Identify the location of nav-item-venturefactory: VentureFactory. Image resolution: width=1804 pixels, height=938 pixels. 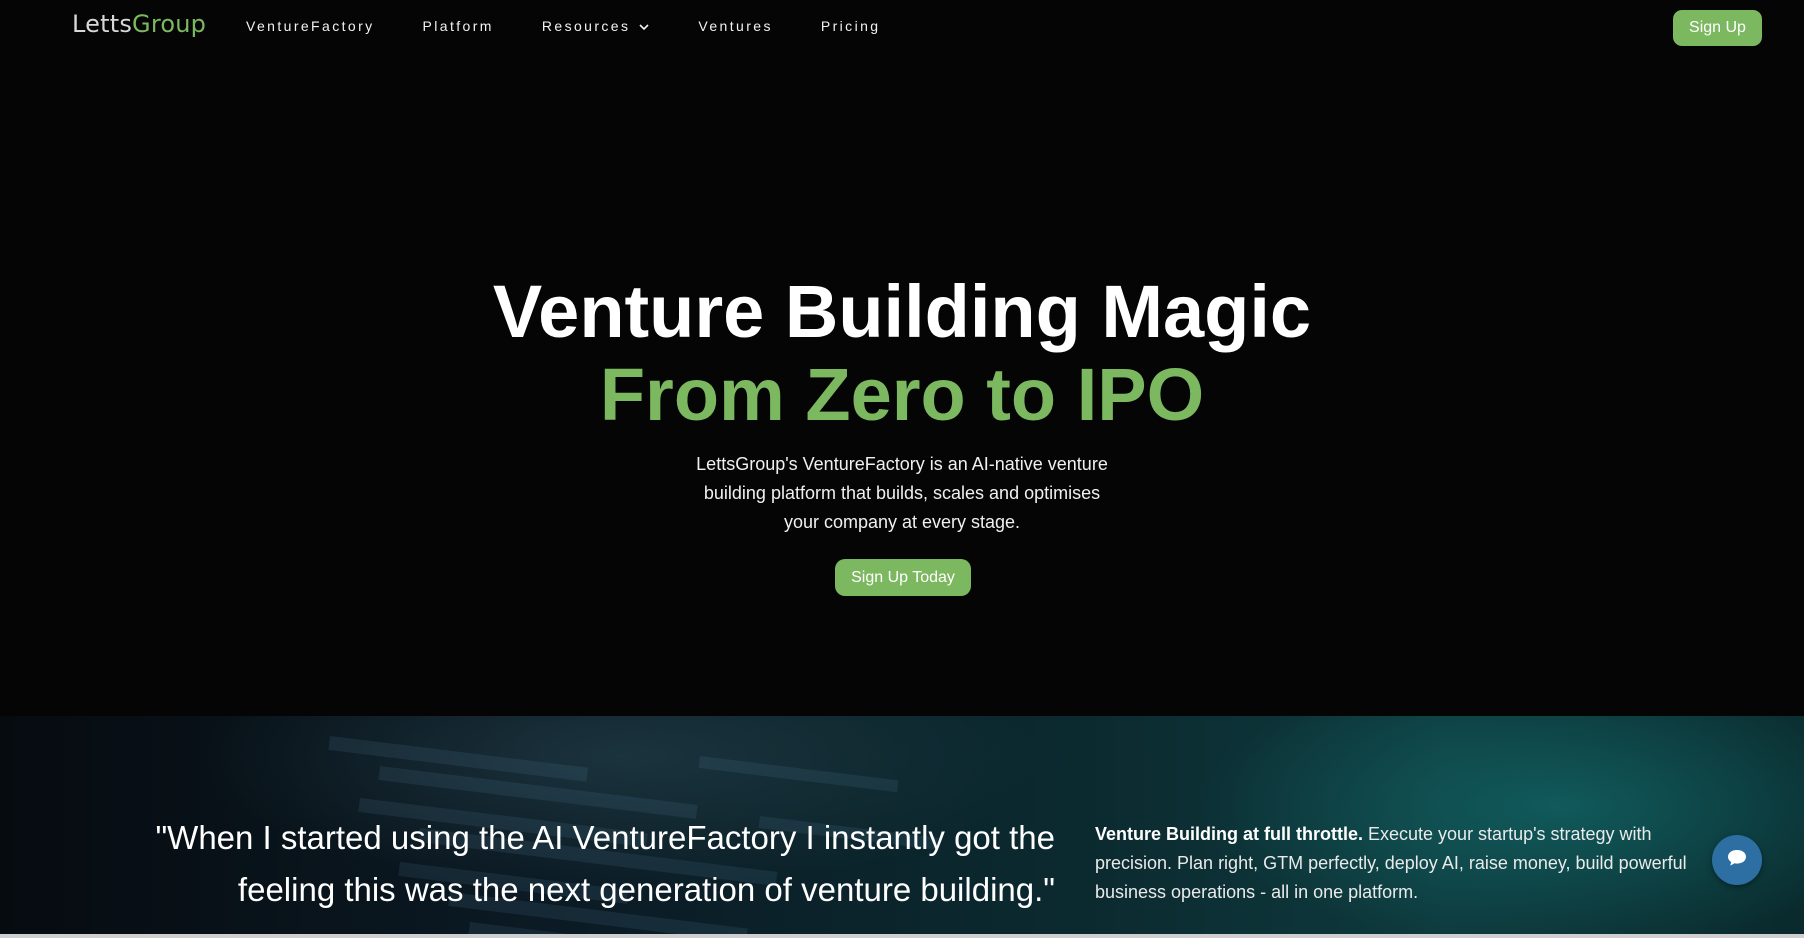
(310, 26).